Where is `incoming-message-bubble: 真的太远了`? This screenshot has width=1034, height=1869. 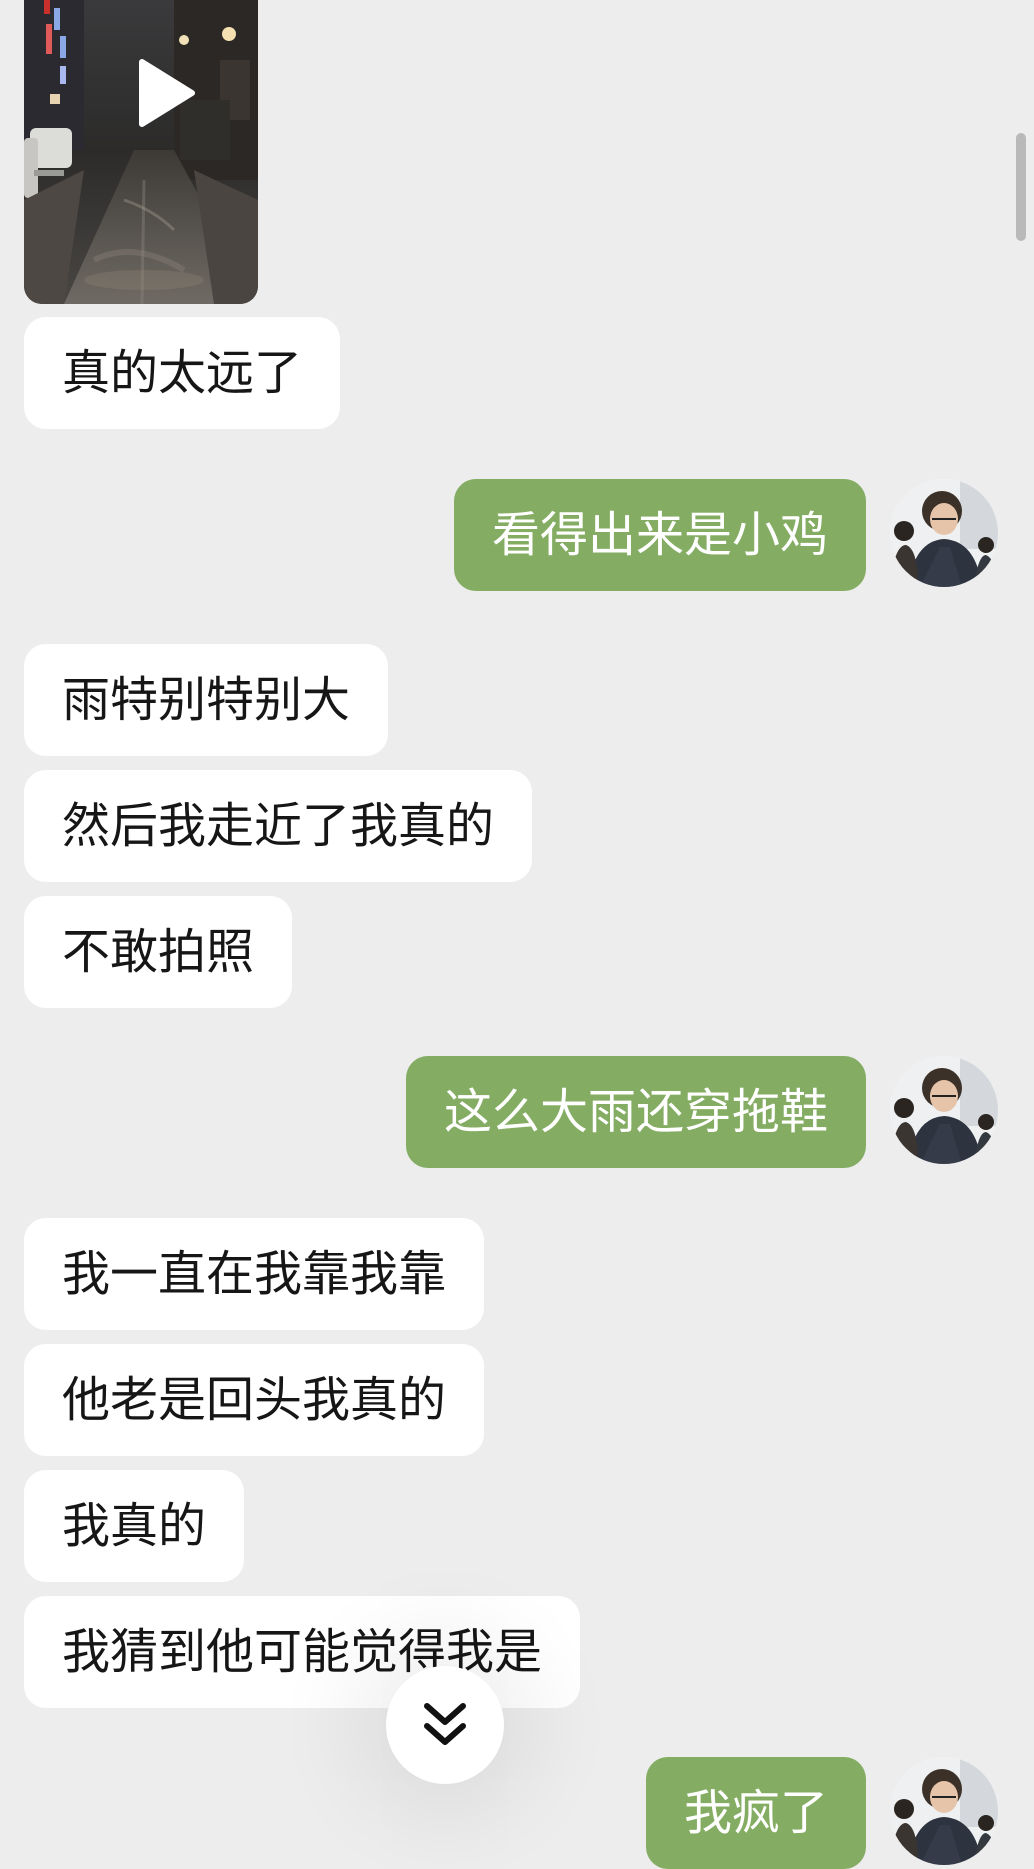 incoming-message-bubble: 真的太远了 is located at coordinates (182, 373).